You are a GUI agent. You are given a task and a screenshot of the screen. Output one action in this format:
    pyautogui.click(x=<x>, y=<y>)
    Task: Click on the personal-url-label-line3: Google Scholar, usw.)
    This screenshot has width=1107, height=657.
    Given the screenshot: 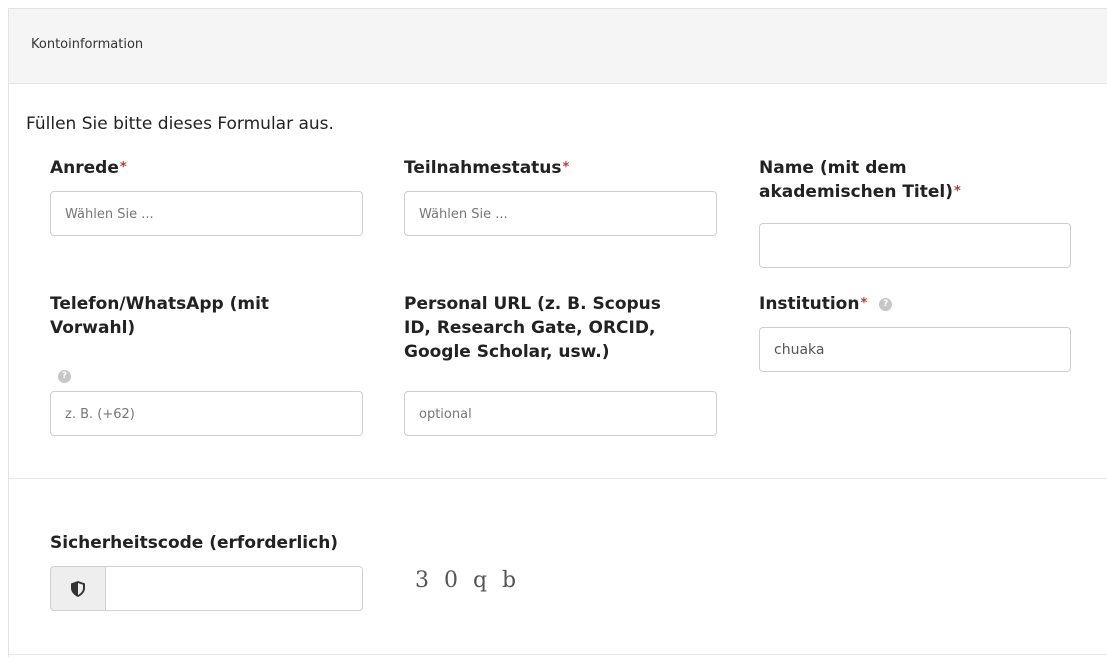 What is the action you would take?
    pyautogui.click(x=507, y=352)
    